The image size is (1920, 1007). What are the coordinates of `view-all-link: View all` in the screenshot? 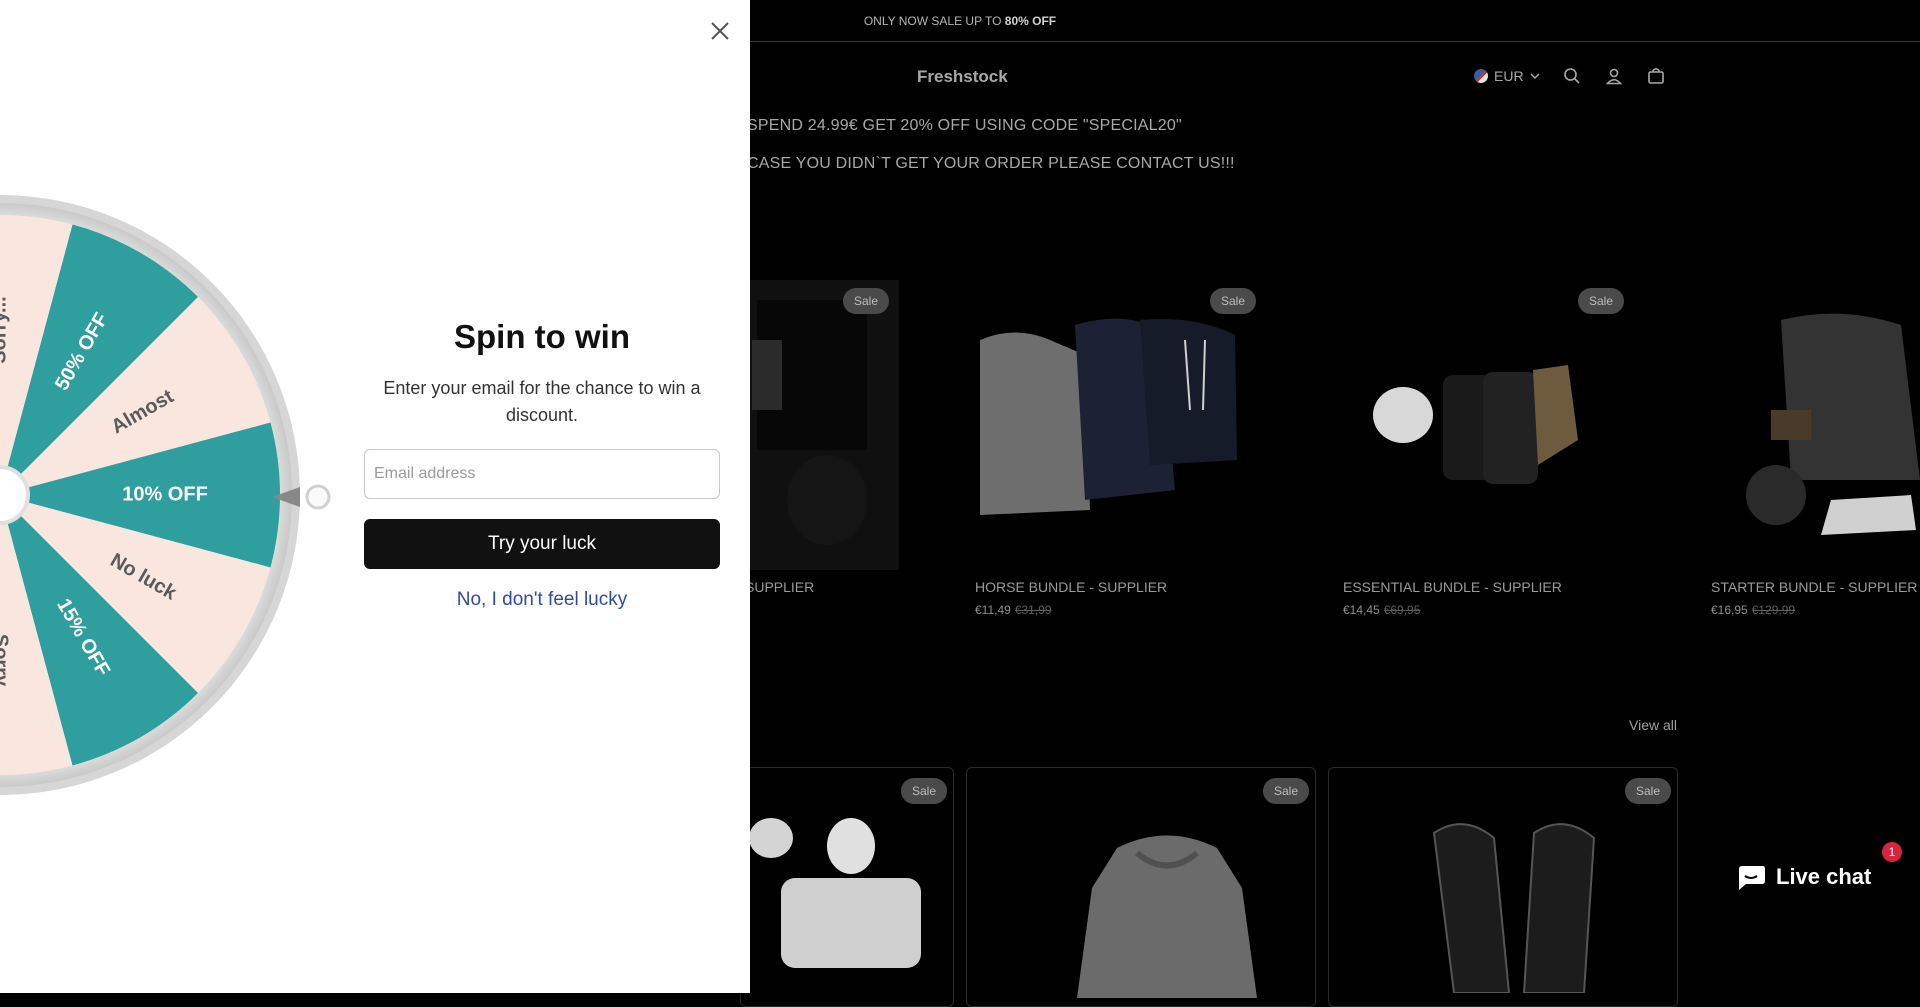 It's located at (1653, 725).